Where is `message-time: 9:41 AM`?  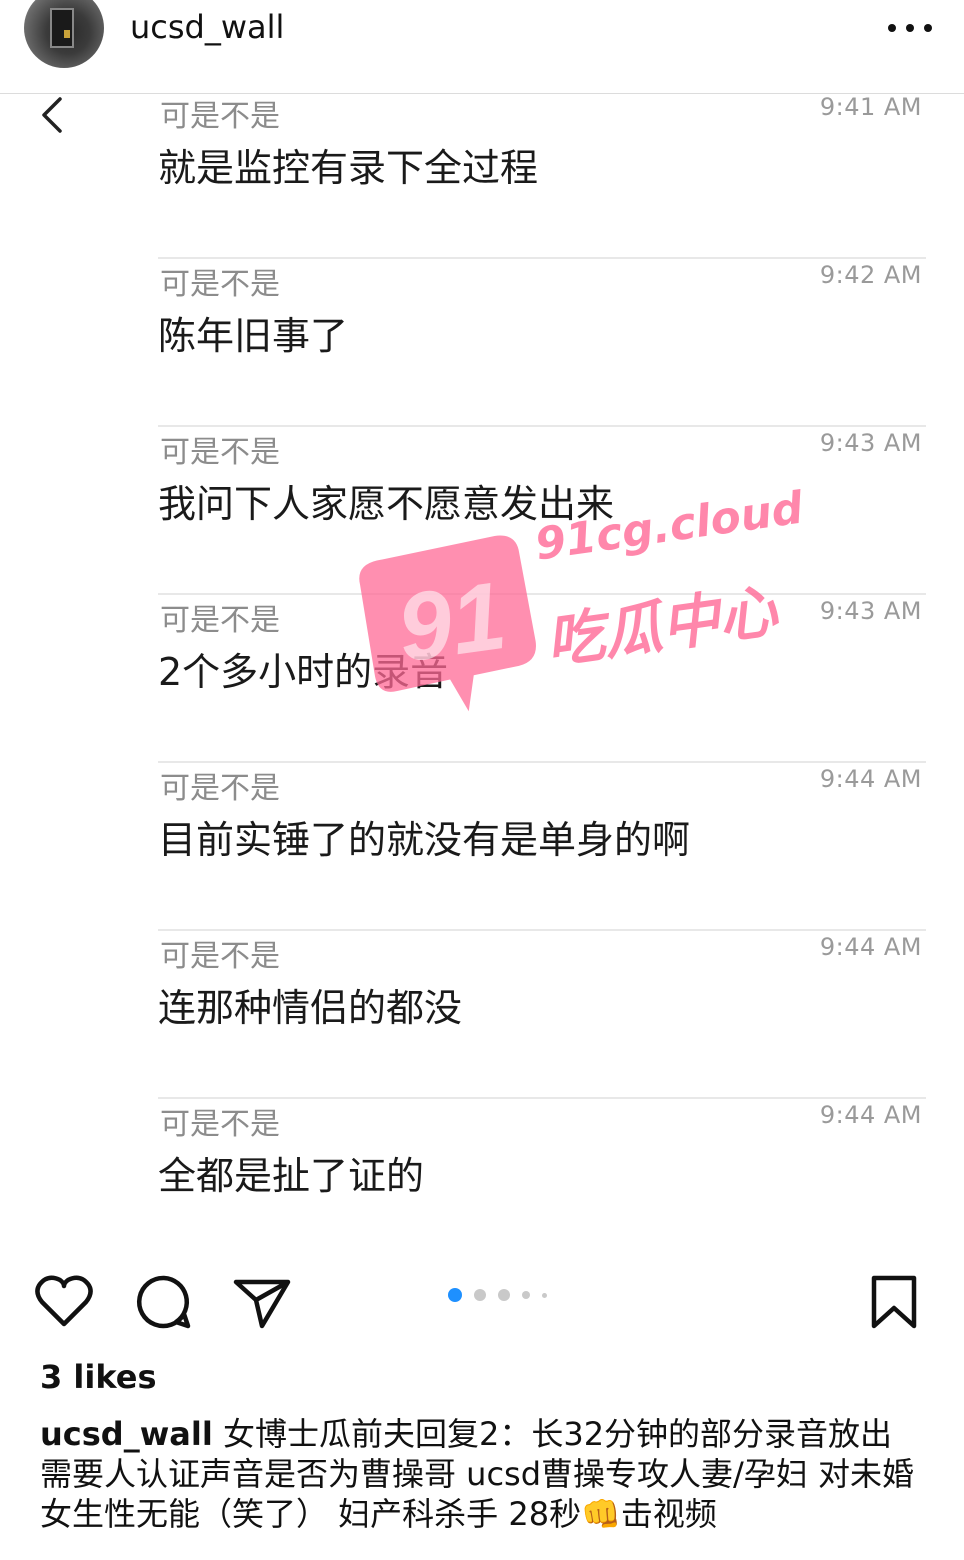
message-time: 9:41 AM is located at coordinates (870, 108).